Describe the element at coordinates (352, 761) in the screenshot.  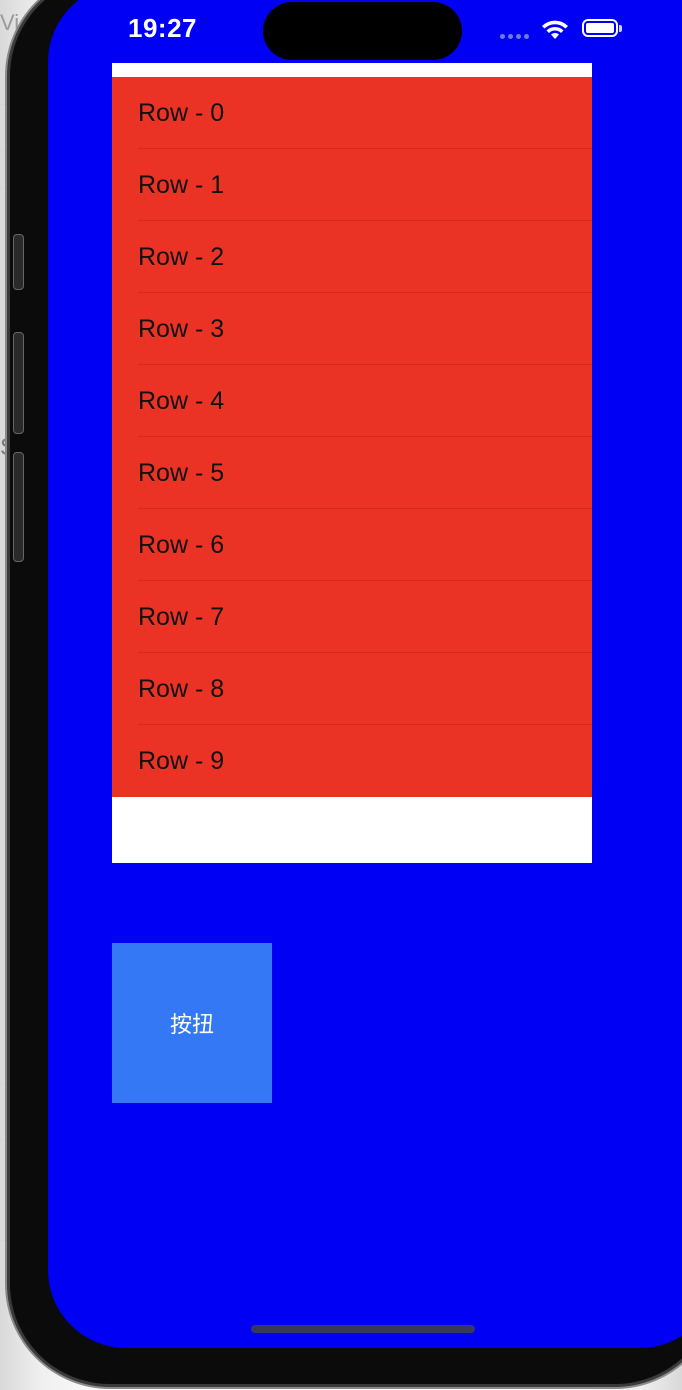
I see `table-row: Row - 9` at that location.